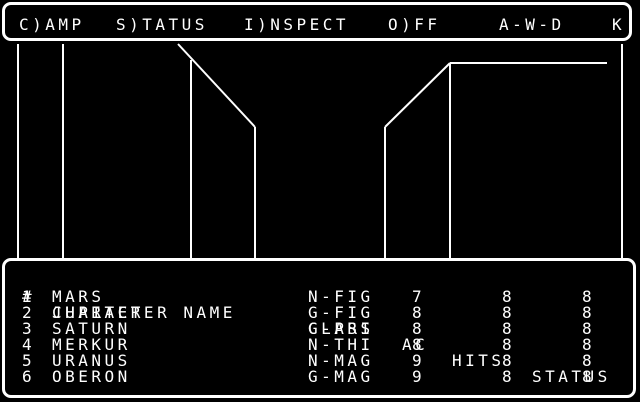  What do you see at coordinates (509, 376) in the screenshot?
I see `character-hits: 8` at bounding box center [509, 376].